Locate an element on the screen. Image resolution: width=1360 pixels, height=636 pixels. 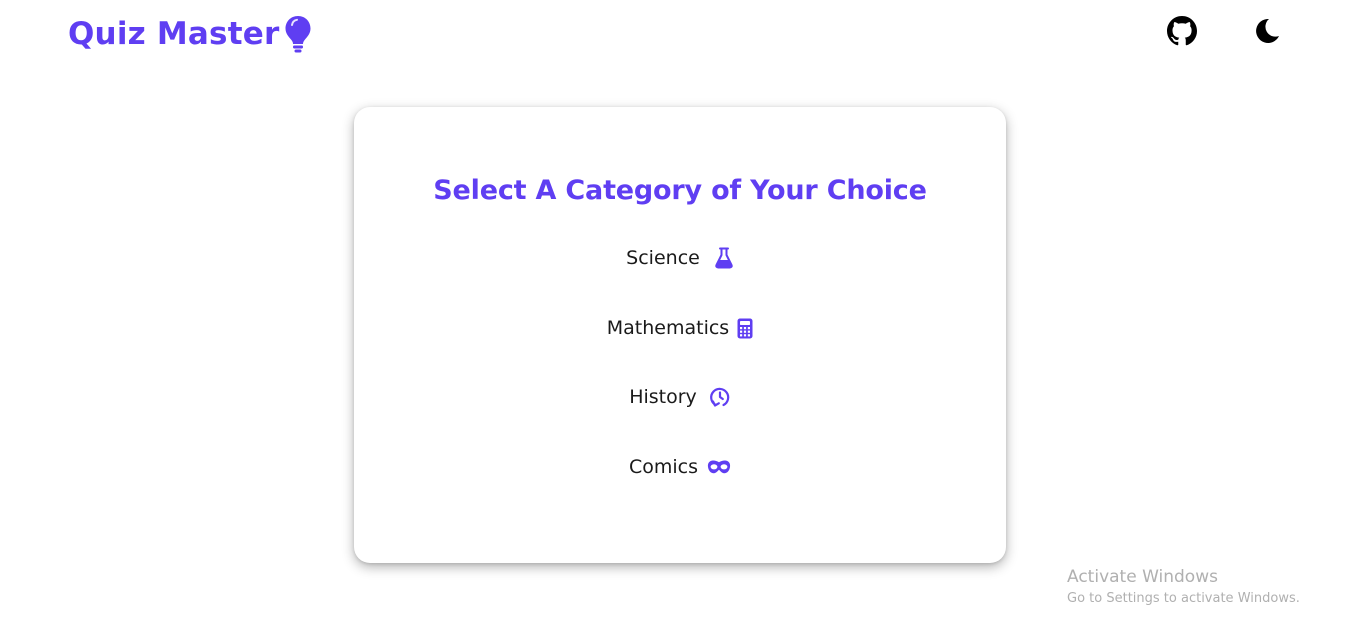
theme-toggle-button is located at coordinates (1266, 31).